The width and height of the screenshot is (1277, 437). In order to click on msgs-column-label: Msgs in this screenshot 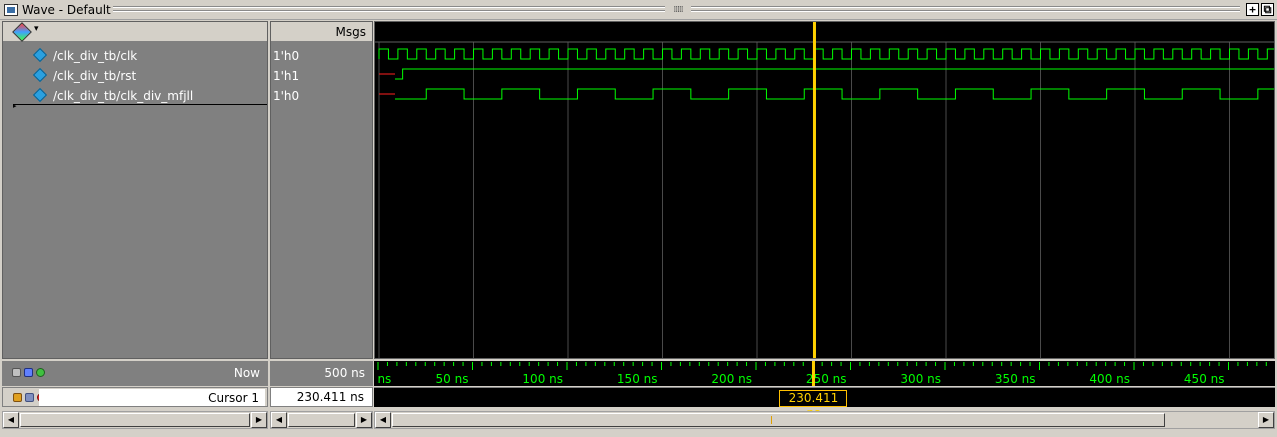, I will do `click(350, 32)`.